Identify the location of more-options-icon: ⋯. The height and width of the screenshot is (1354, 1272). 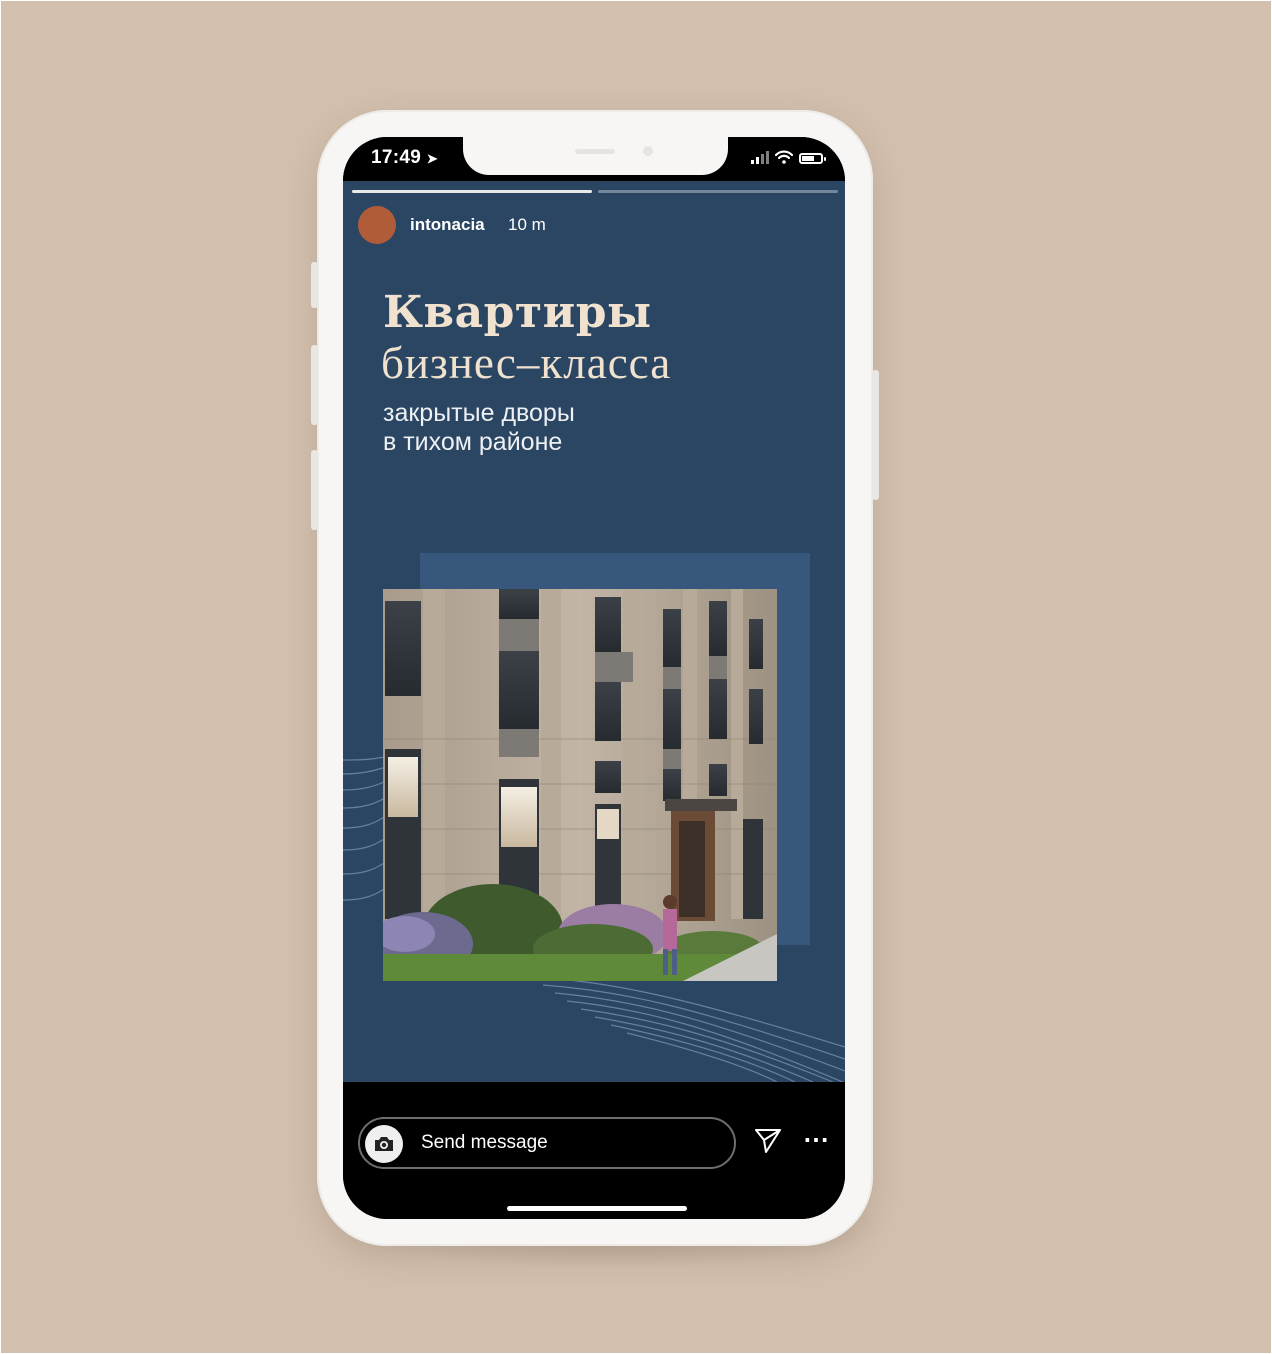
(816, 1139).